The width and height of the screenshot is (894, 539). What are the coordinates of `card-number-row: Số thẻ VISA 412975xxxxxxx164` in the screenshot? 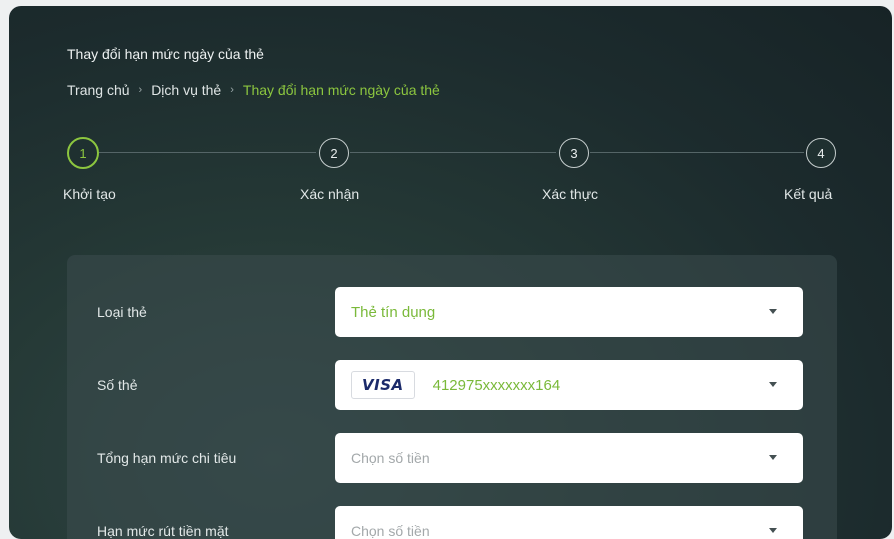 It's located at (452, 385).